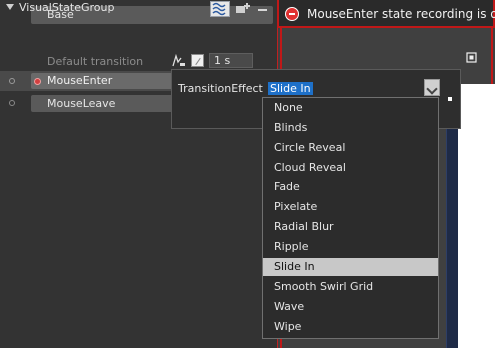  I want to click on dropdown-option-blinds: Blinds, so click(350, 128).